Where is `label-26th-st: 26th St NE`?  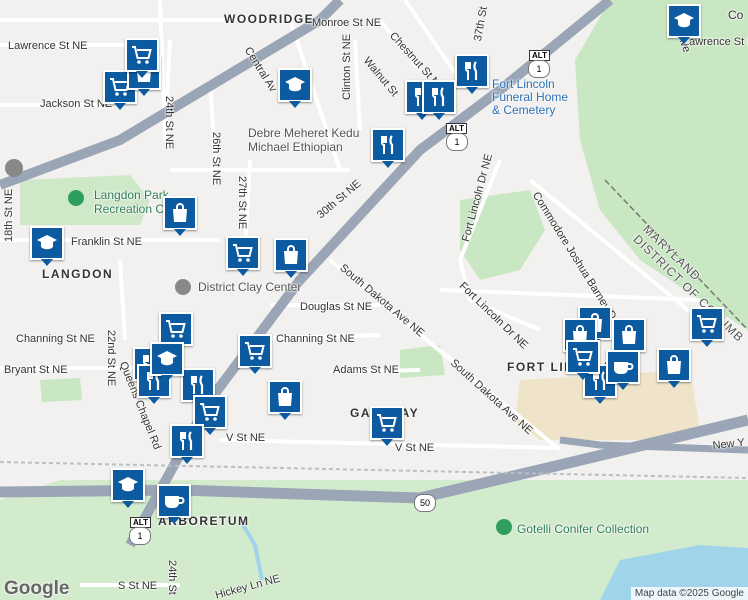 label-26th-st: 26th St NE is located at coordinates (216, 159).